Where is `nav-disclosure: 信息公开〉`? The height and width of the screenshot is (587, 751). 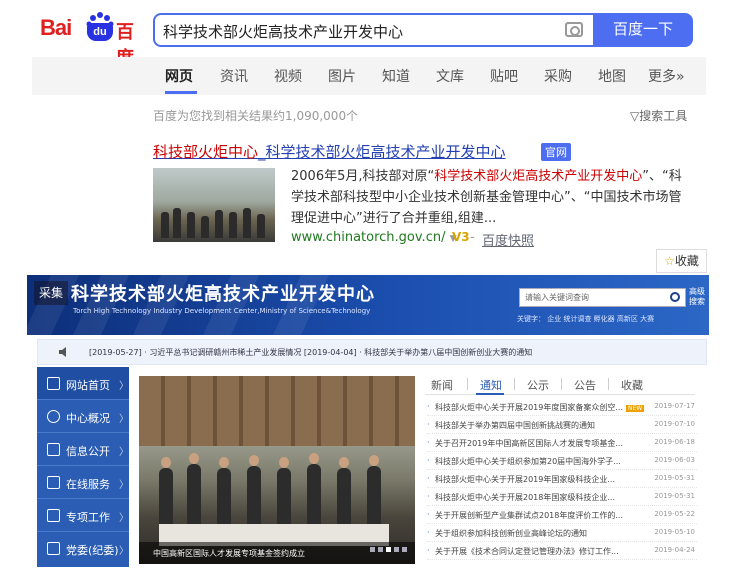
nav-disclosure: 信息公开〉 is located at coordinates (83, 449).